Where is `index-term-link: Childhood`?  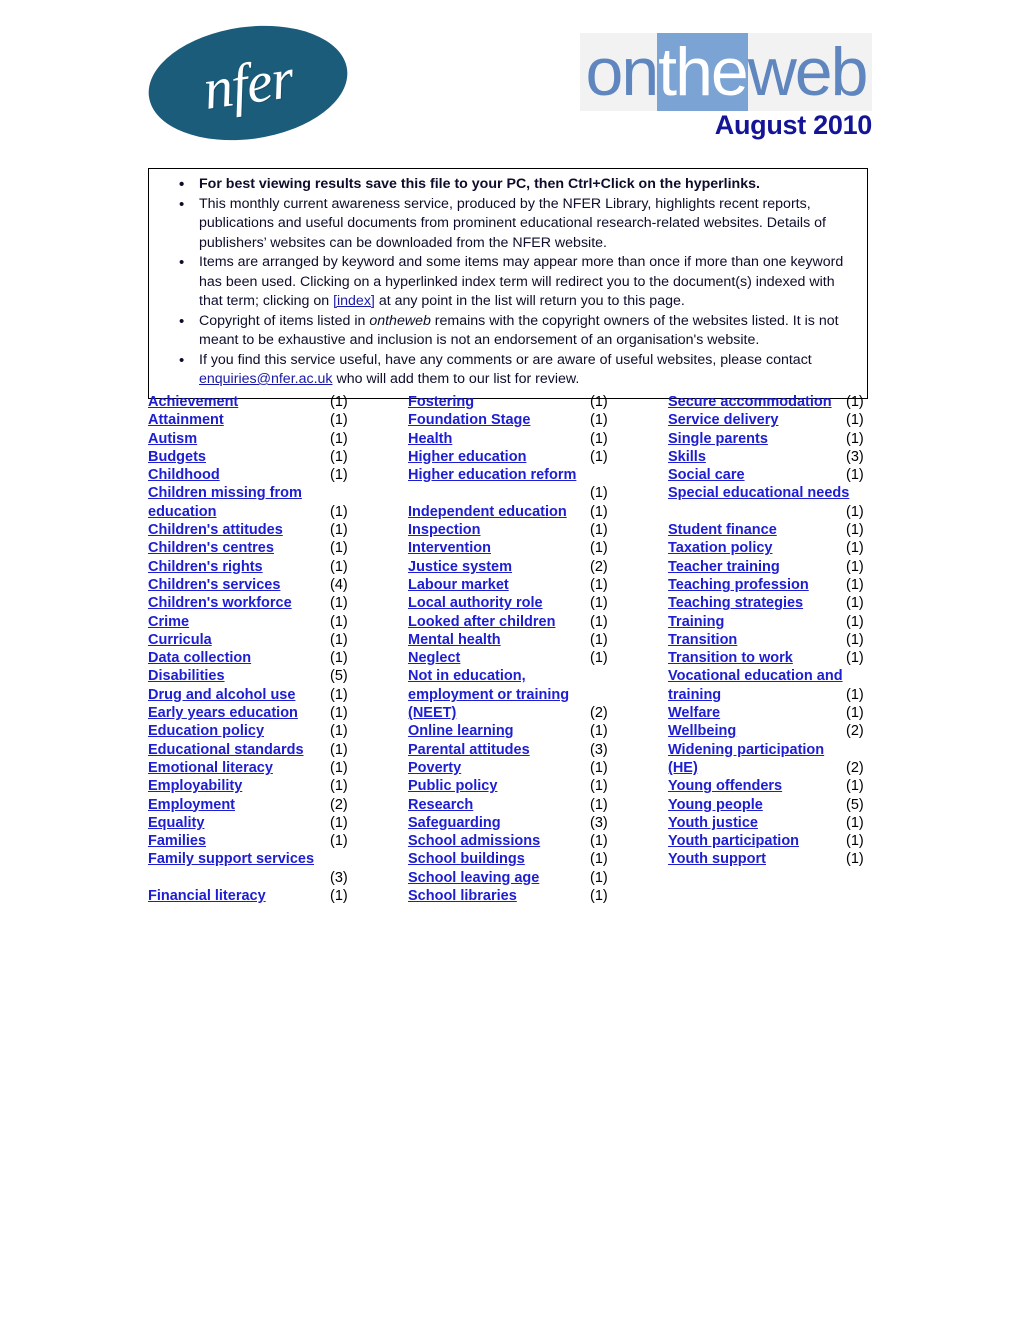 index-term-link: Childhood is located at coordinates (184, 475).